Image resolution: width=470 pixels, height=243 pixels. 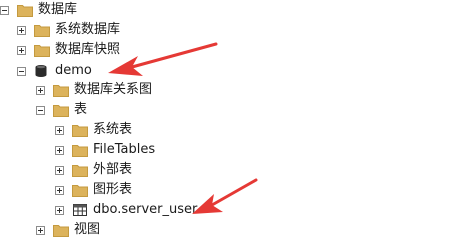 I want to click on tree-node-database-snapshots: 数据库快照, so click(x=68, y=50).